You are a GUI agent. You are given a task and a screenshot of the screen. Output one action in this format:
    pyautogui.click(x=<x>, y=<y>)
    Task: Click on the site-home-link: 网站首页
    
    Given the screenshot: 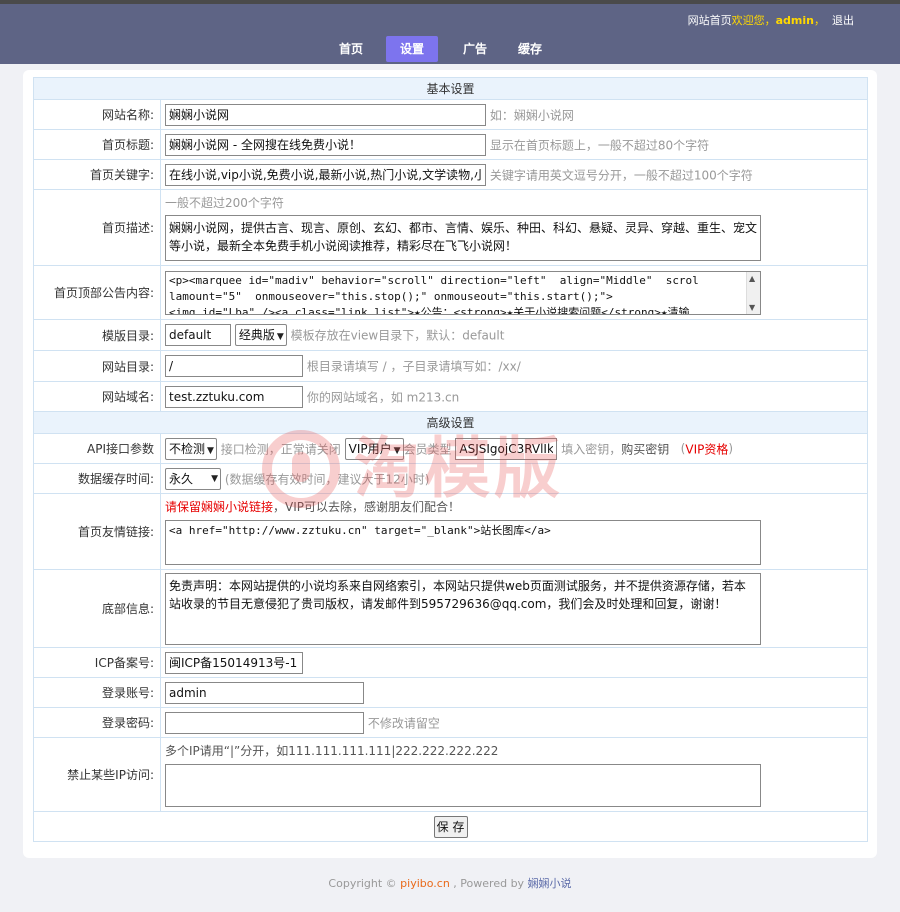 What is the action you would take?
    pyautogui.click(x=710, y=20)
    